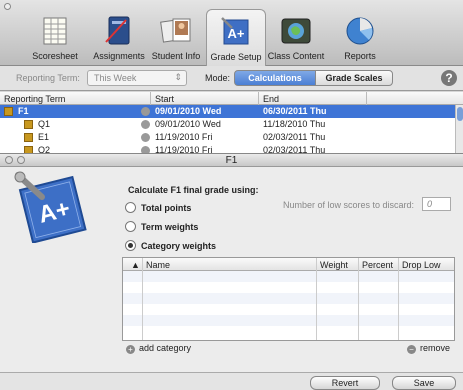 Image resolution: width=463 pixels, height=390 pixels. I want to click on calc-title: Calculate F1 final grade using:, so click(193, 190).